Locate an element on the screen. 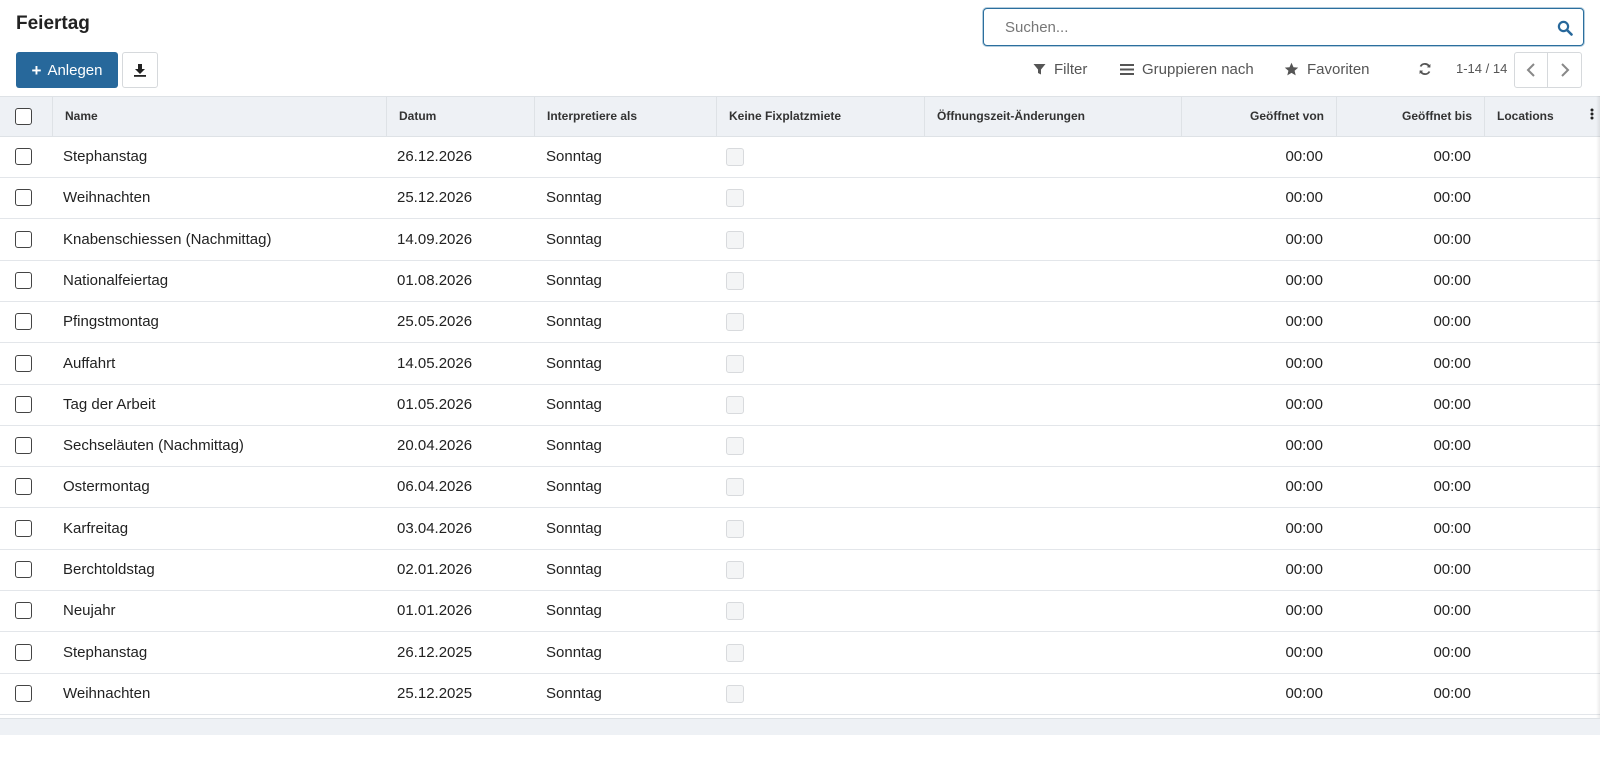  cell-name: Berchtoldstag is located at coordinates (109, 569).